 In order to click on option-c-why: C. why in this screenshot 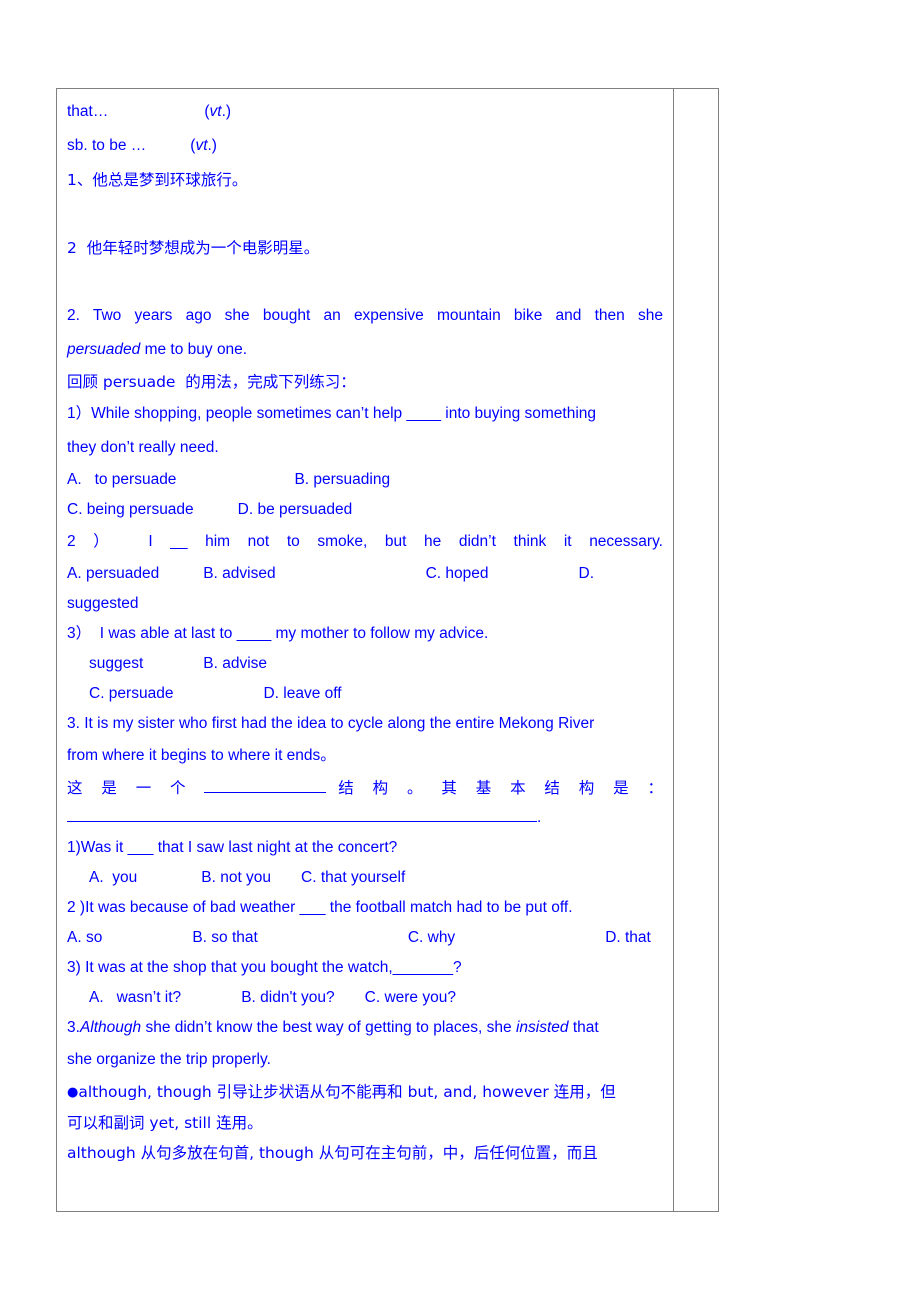, I will do `click(431, 937)`.